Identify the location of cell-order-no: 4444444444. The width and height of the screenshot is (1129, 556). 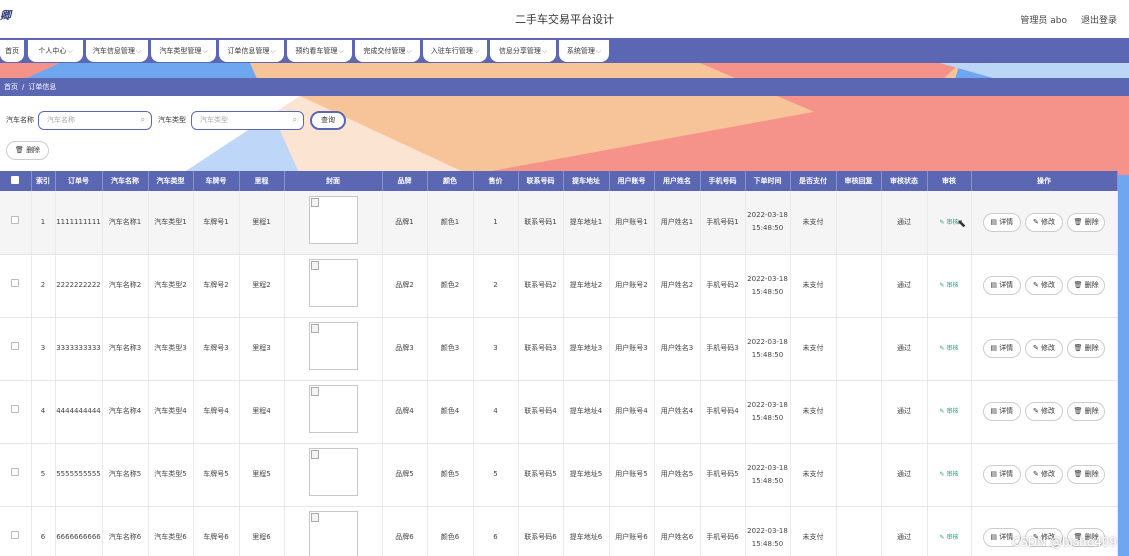
(79, 412).